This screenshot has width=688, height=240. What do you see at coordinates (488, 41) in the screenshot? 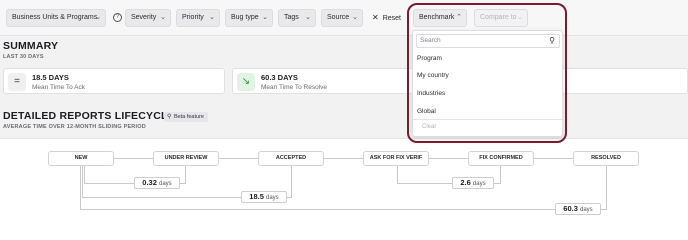
I see `benchmark-search-input: Search ⚲` at bounding box center [488, 41].